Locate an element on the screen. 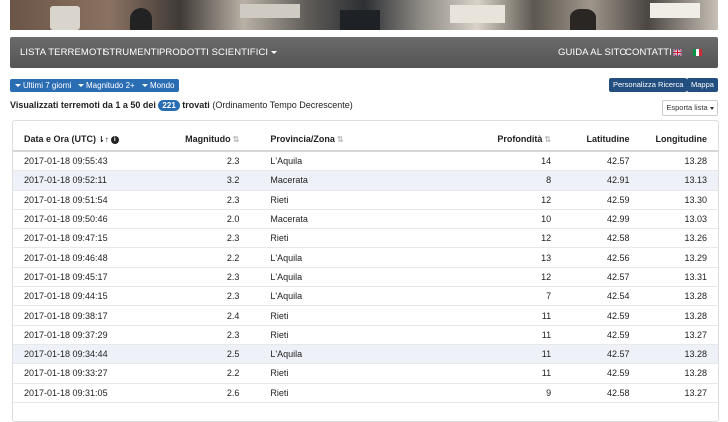  cell-magnitude: 2.2 is located at coordinates (209, 373).